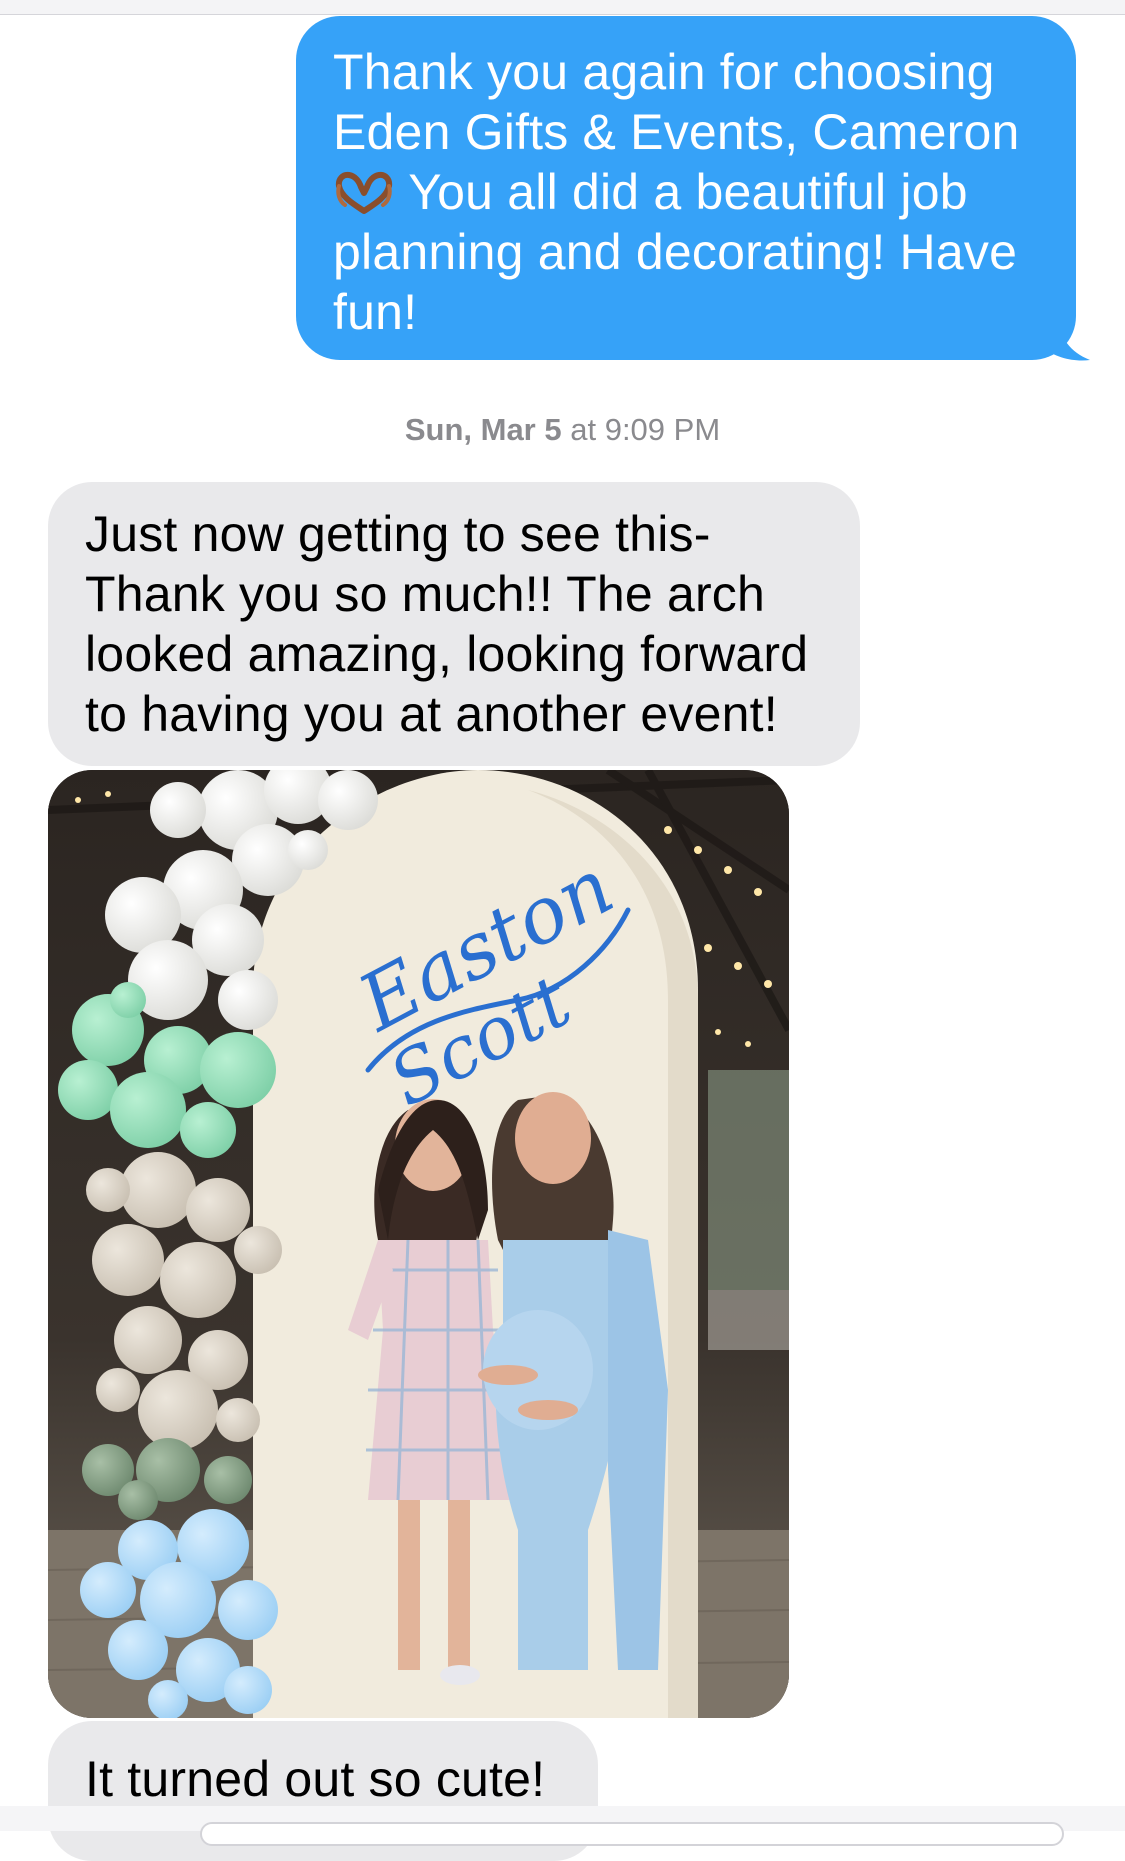 The width and height of the screenshot is (1125, 1861). I want to click on sent-message-line: You all did a beautiful job, so click(688, 192).